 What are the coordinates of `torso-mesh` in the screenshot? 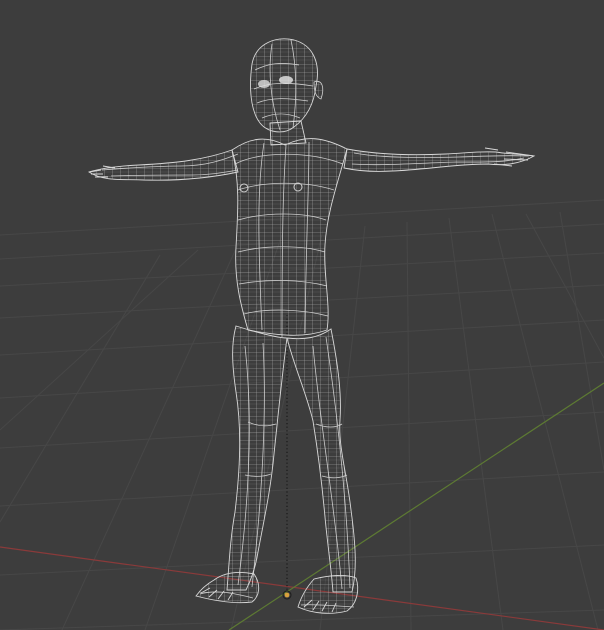 It's located at (289, 237).